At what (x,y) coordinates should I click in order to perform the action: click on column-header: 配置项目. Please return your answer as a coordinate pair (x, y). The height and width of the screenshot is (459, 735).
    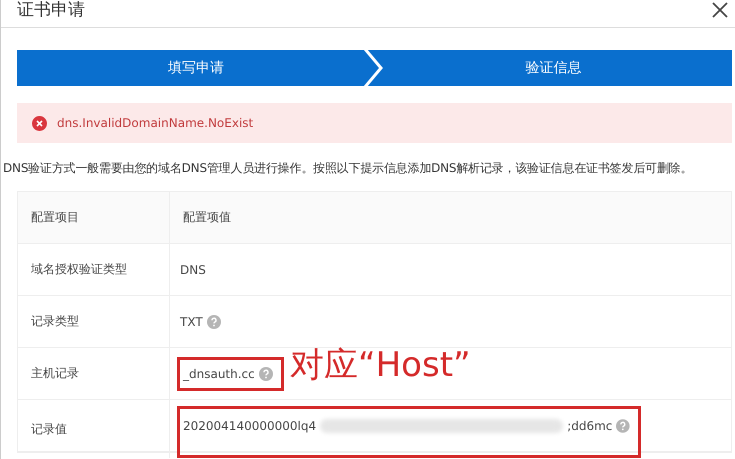
    Looking at the image, I should click on (94, 217).